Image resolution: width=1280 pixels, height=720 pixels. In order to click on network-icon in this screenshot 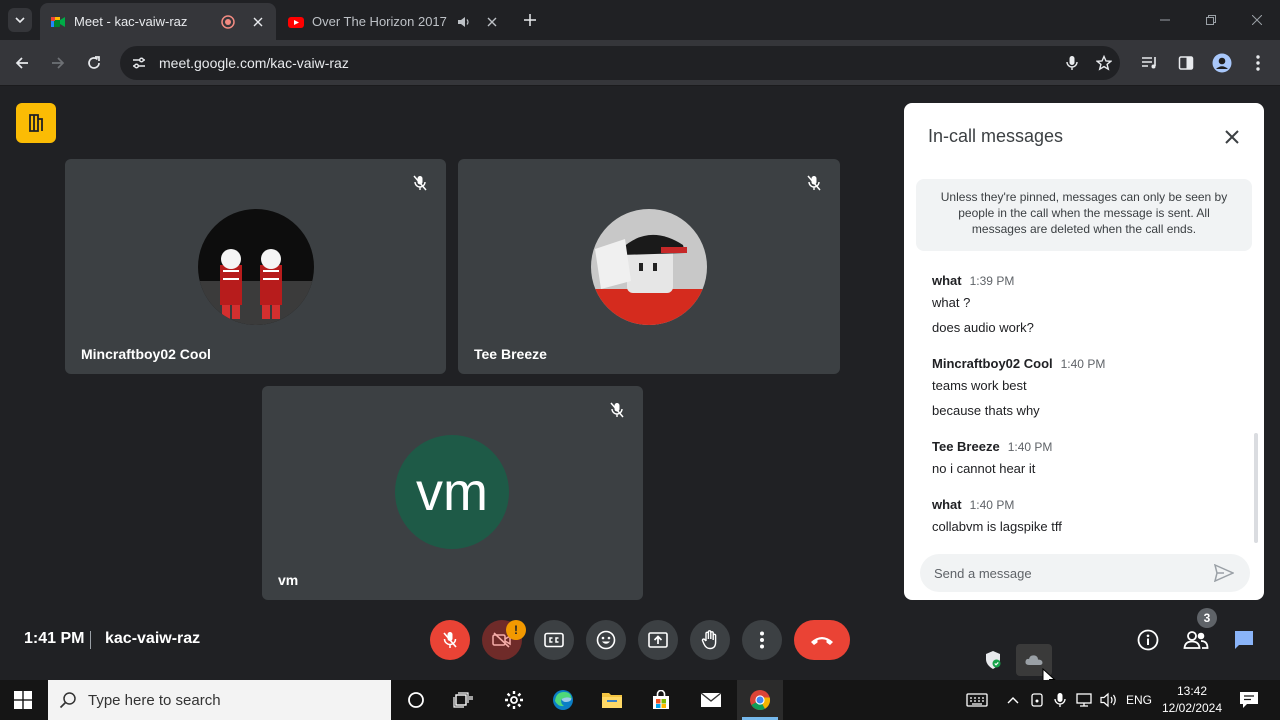, I will do `click(1085, 700)`.